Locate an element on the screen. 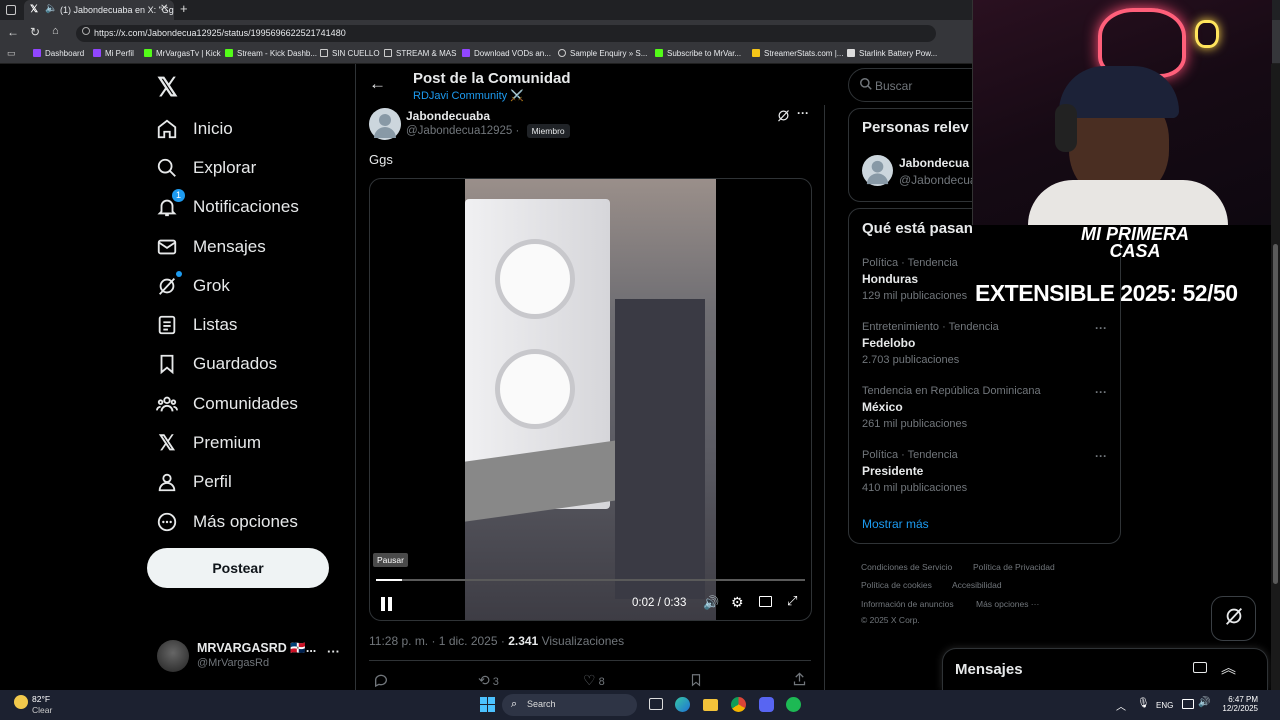 This screenshot has height=720, width=1280. chrome-icon is located at coordinates (738, 704).